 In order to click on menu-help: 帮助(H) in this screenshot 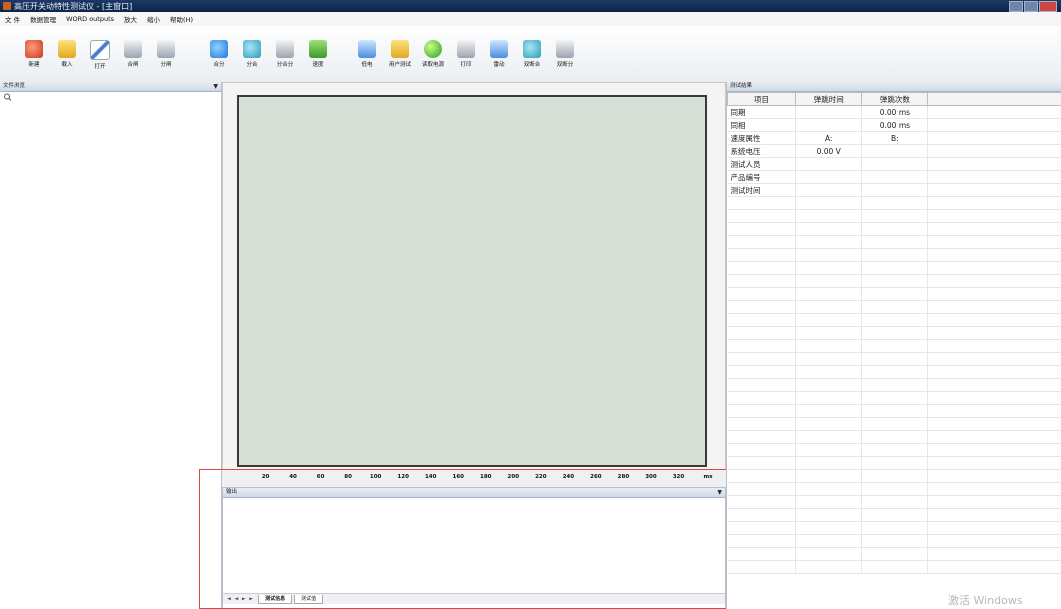, I will do `click(181, 19)`.